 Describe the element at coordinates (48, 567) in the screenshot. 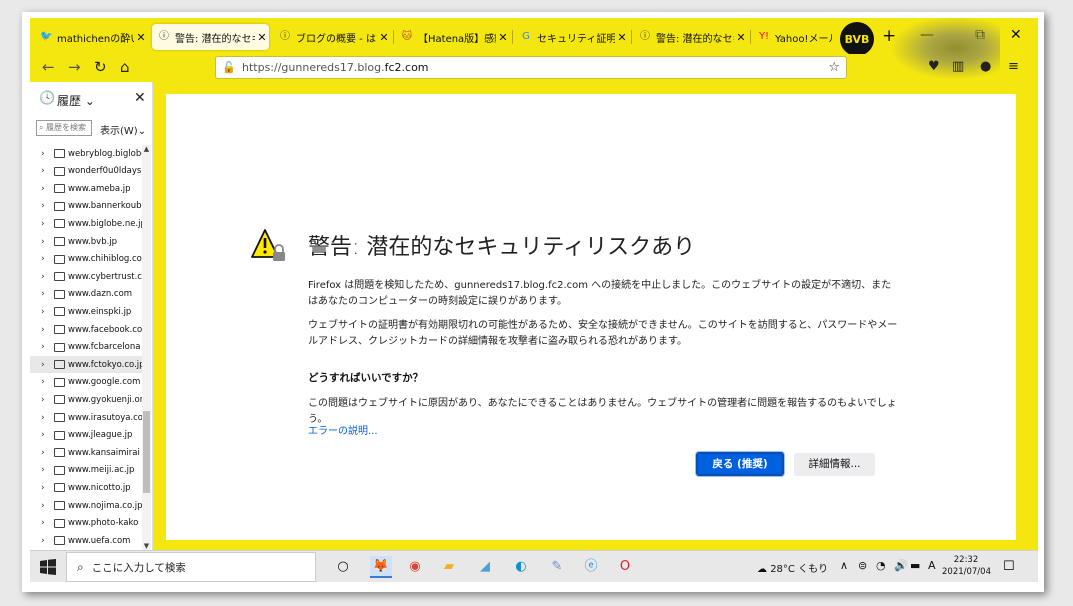

I see `windows-start-icon` at that location.